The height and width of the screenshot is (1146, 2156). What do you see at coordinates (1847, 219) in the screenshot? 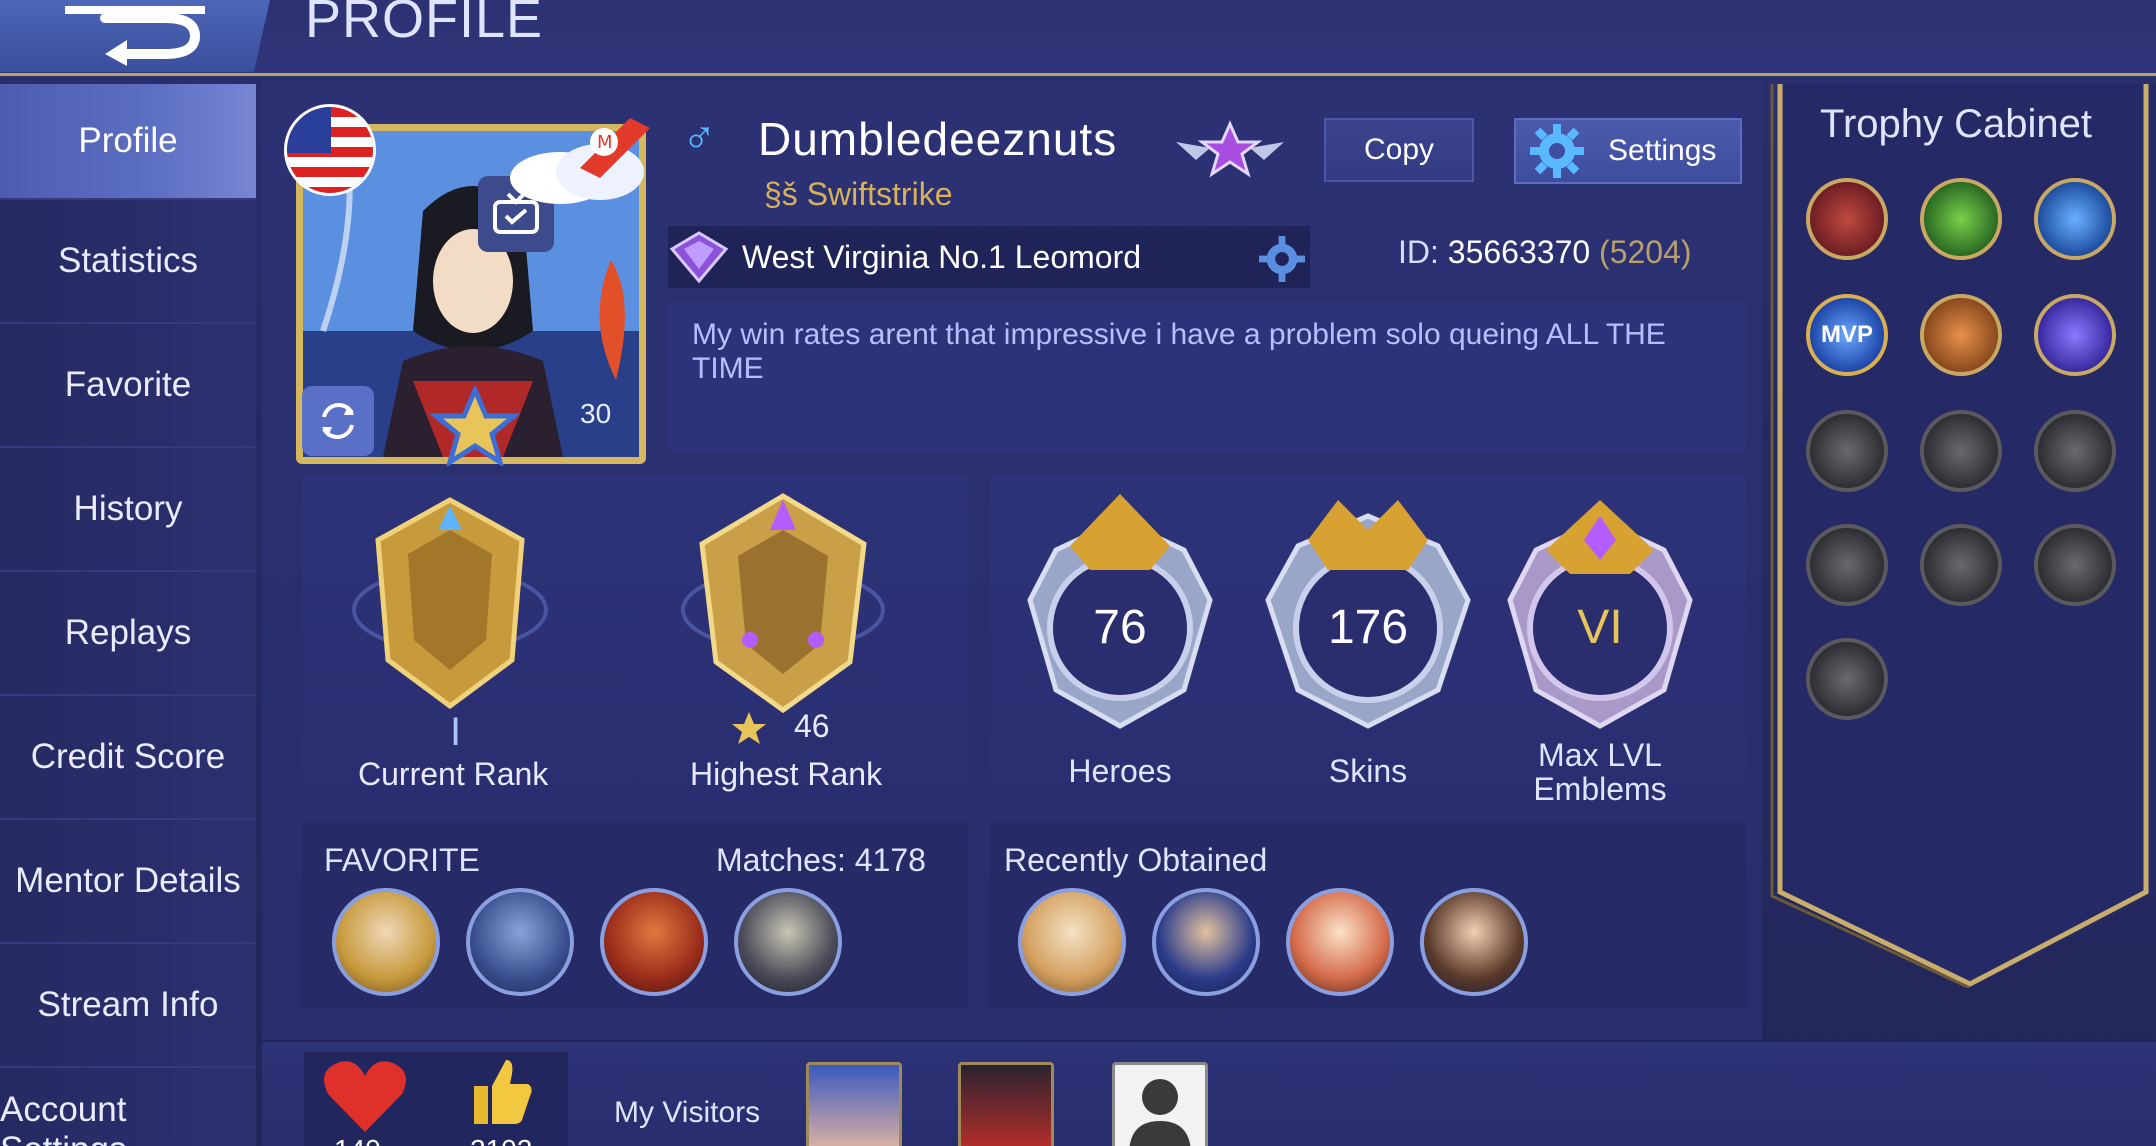
I see `achievement-wings-icon` at bounding box center [1847, 219].